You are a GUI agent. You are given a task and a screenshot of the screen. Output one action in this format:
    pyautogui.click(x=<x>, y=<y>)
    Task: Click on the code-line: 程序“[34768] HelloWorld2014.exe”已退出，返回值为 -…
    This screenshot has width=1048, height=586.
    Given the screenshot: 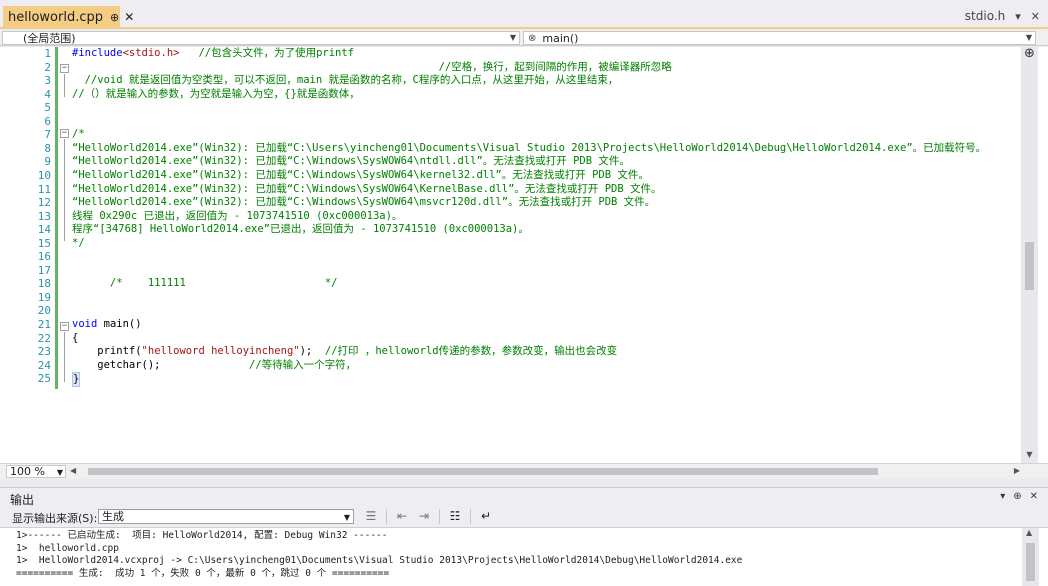 What is the action you would take?
    pyautogui.click(x=300, y=229)
    